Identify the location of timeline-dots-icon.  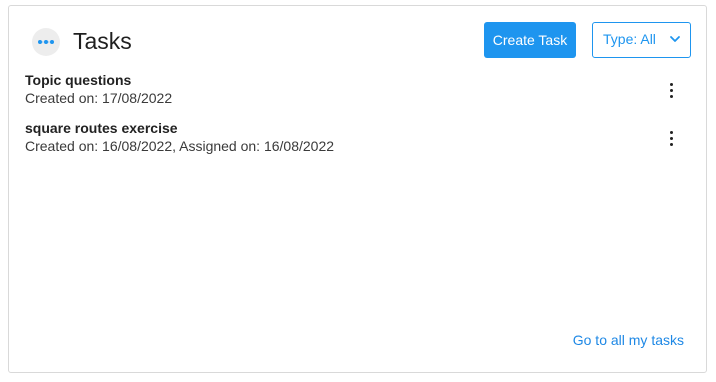
(46, 42).